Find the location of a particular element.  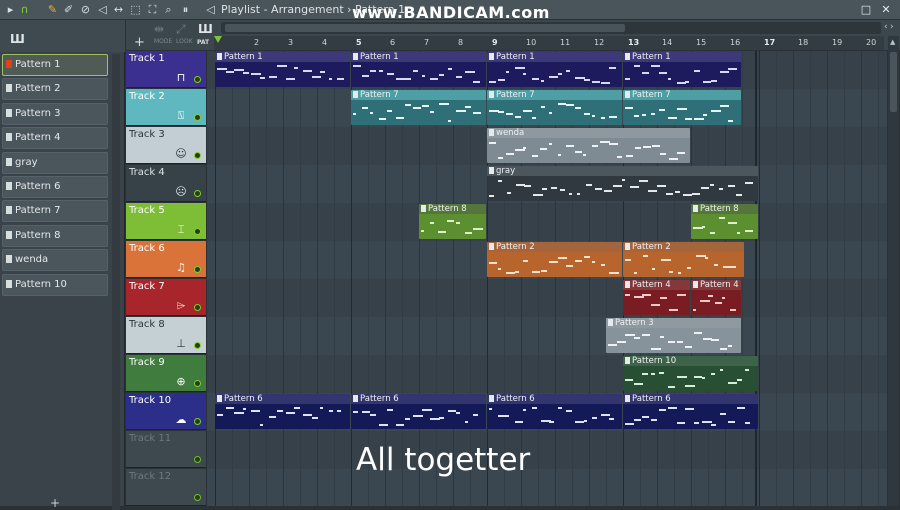

scroll-up-icon: ▲ is located at coordinates (892, 42).